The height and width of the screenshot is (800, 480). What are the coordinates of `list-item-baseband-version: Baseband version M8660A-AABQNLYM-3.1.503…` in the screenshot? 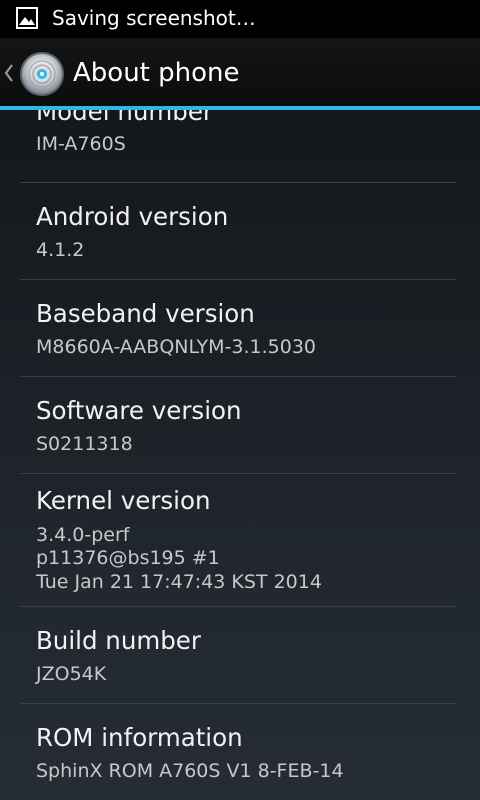 It's located at (240, 328).